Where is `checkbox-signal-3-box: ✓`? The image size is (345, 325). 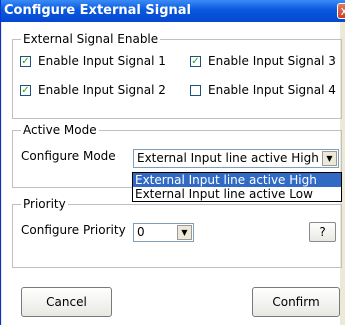 checkbox-signal-3-box: ✓ is located at coordinates (195, 61).